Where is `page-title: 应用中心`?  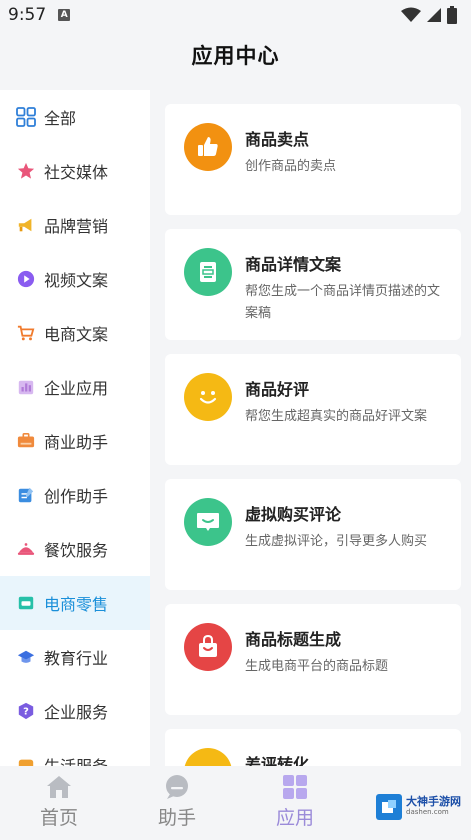 page-title: 应用中心 is located at coordinates (235, 56).